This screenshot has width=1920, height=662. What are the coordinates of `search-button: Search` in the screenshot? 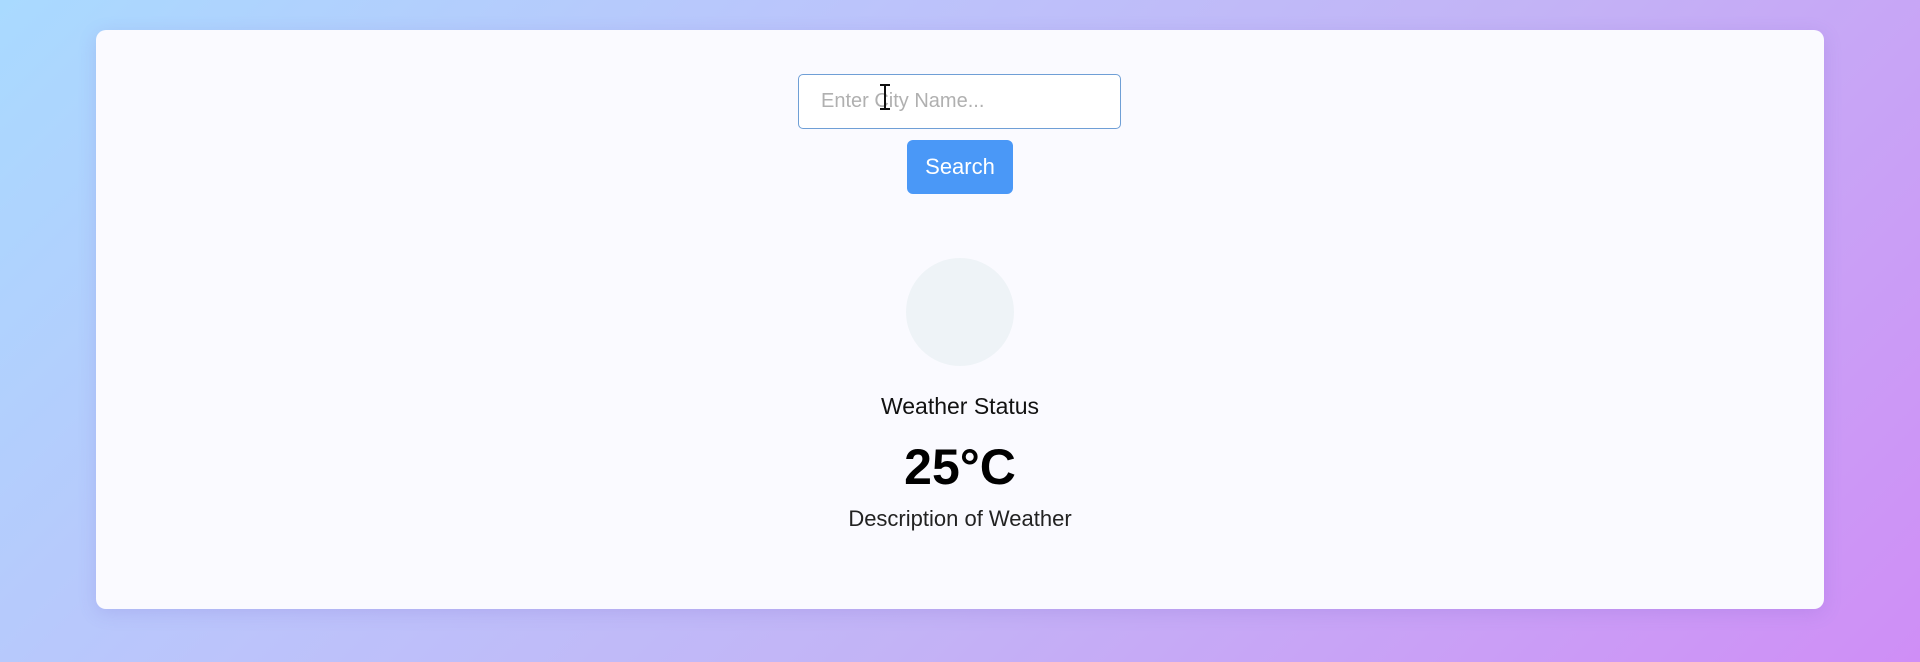 It's located at (960, 167).